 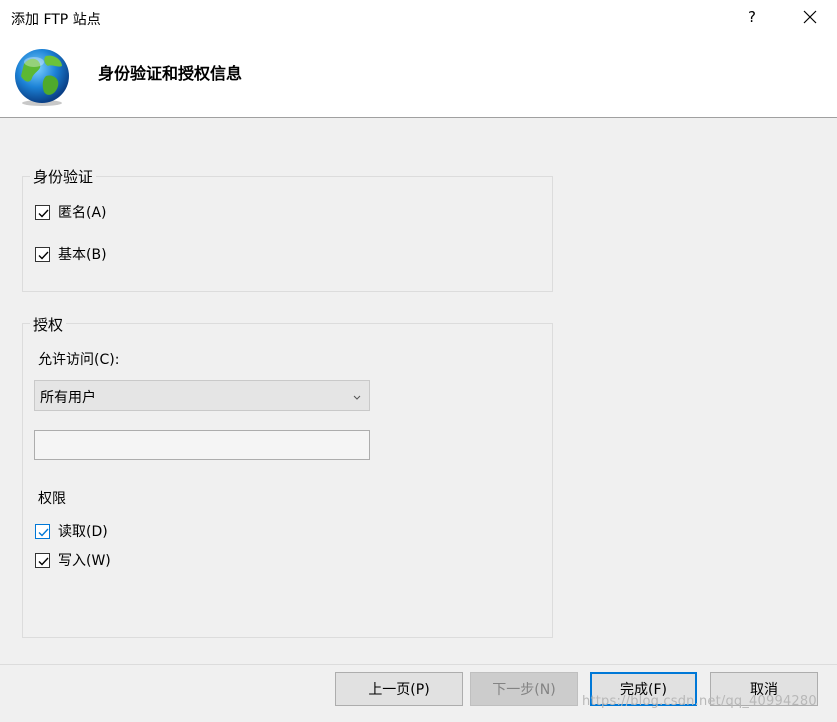 What do you see at coordinates (56, 20) in the screenshot?
I see `window-title: 添加 FTP 站点` at bounding box center [56, 20].